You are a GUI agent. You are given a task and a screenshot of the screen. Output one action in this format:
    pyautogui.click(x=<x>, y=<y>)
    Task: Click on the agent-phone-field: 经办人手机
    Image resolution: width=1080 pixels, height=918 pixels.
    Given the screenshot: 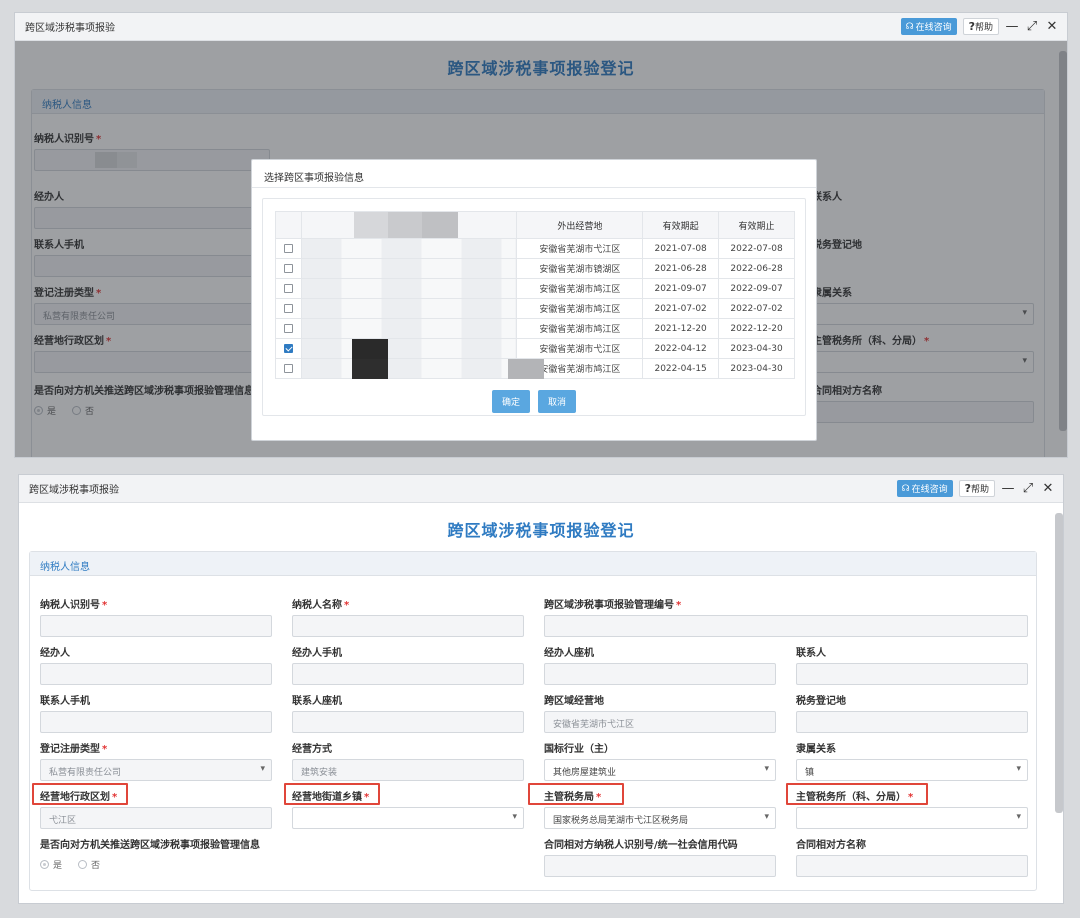 What is the action you would take?
    pyautogui.click(x=408, y=664)
    